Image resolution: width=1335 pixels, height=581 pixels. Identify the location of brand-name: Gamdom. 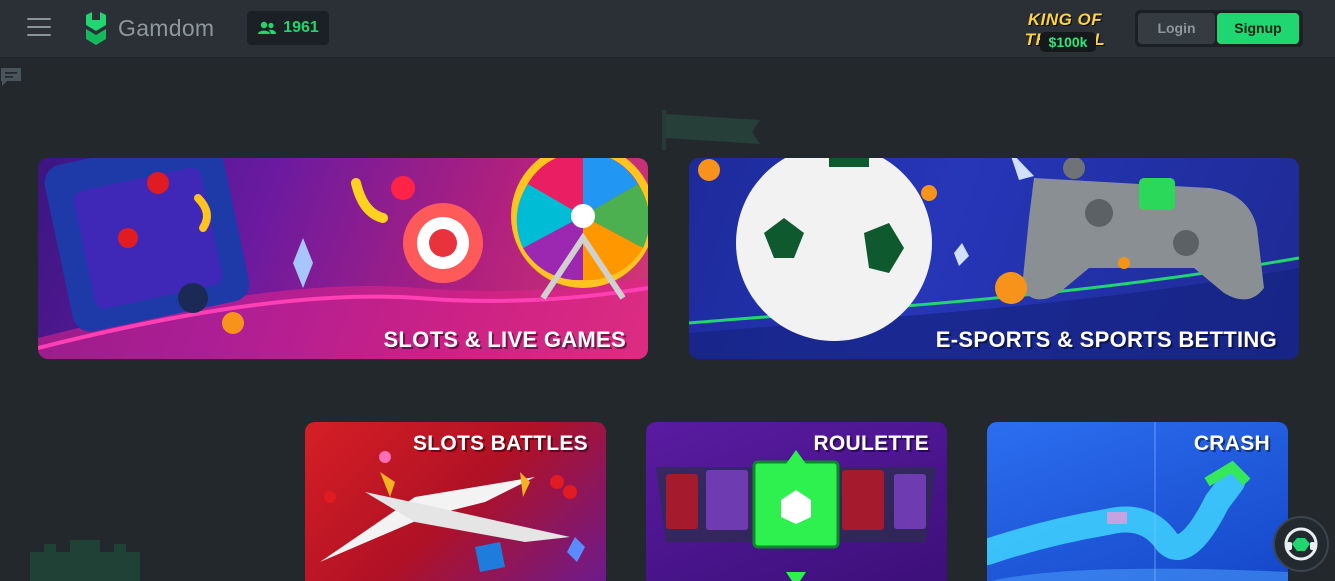
(166, 27).